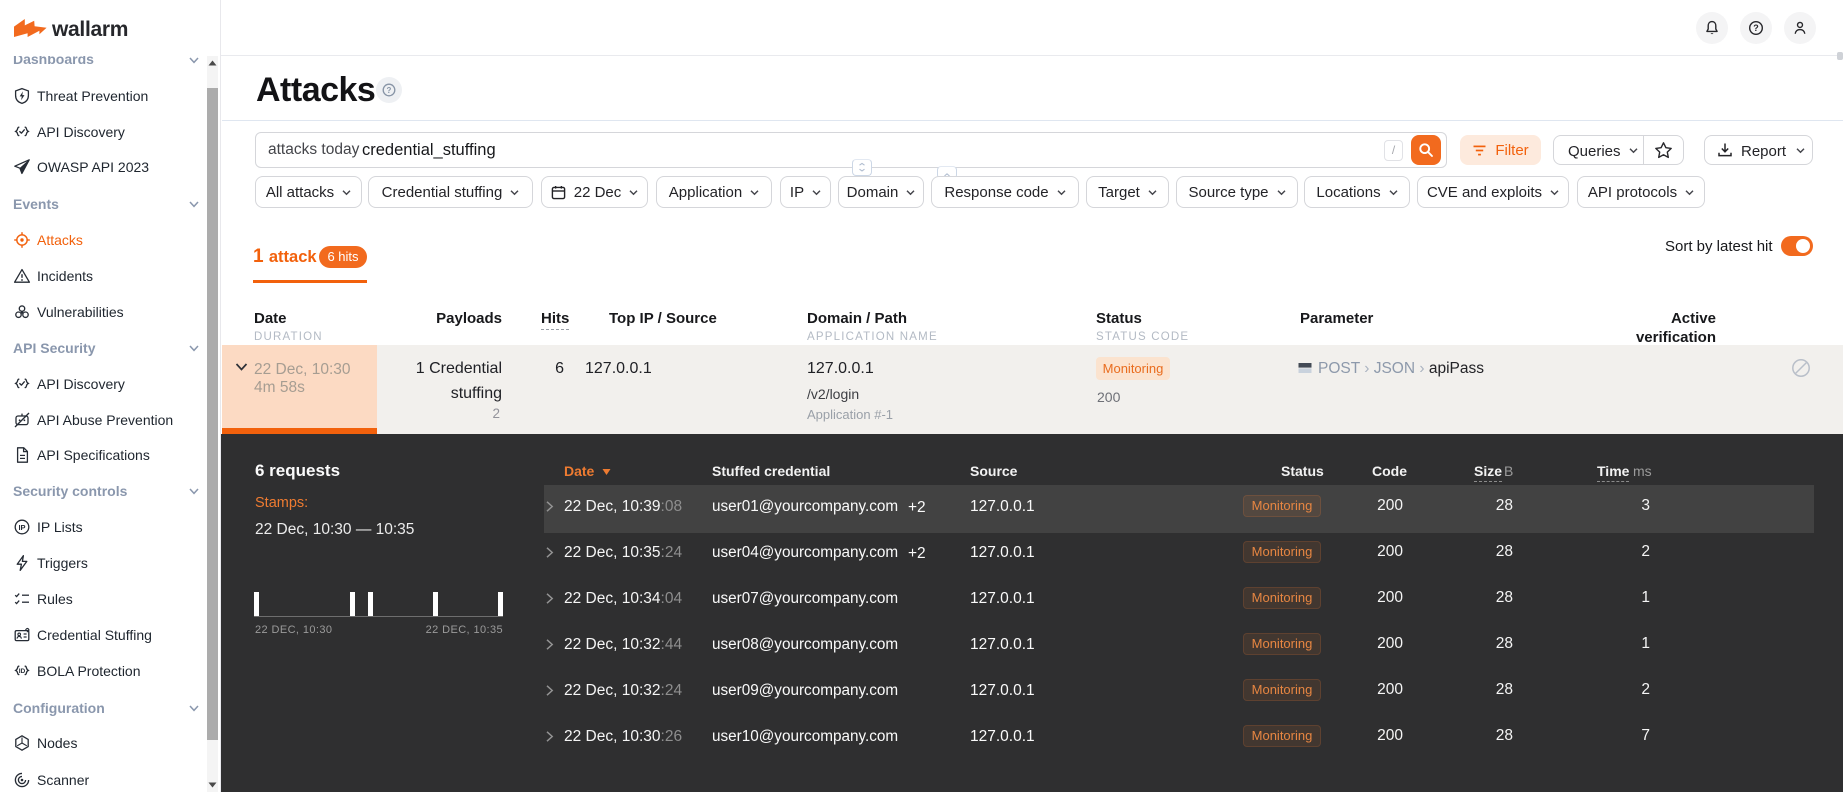 This screenshot has width=1843, height=792. What do you see at coordinates (21, 527) in the screenshot?
I see `svg-text: IP` at bounding box center [21, 527].